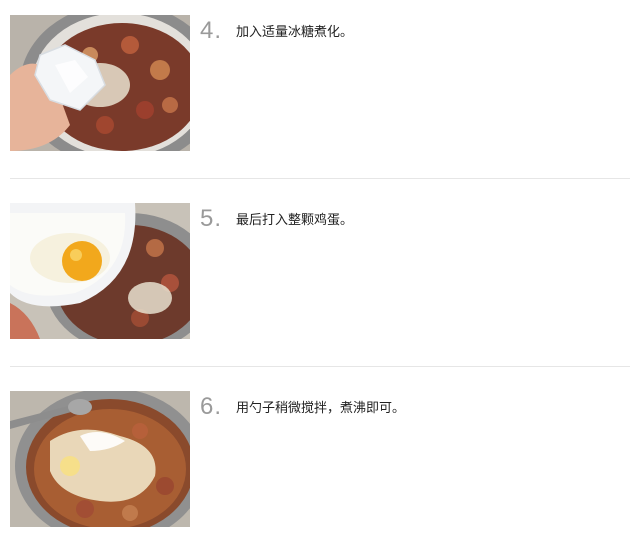 The width and height of the screenshot is (630, 545). What do you see at coordinates (211, 218) in the screenshot?
I see `step-number: 5.` at bounding box center [211, 218].